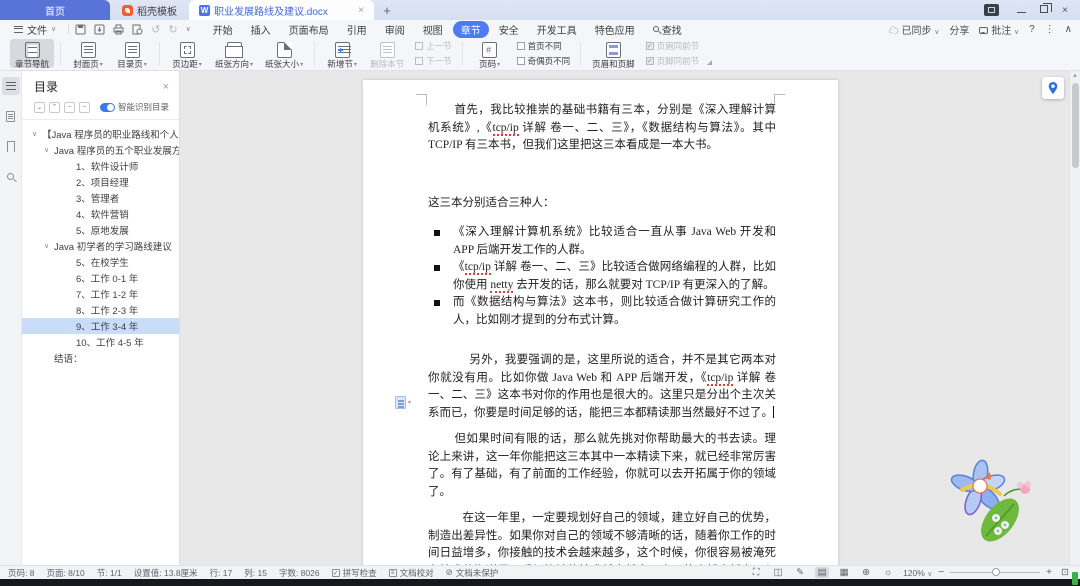 This screenshot has width=1080, height=586. What do you see at coordinates (822, 572) in the screenshot?
I see `page-view-icon: ▤` at bounding box center [822, 572].